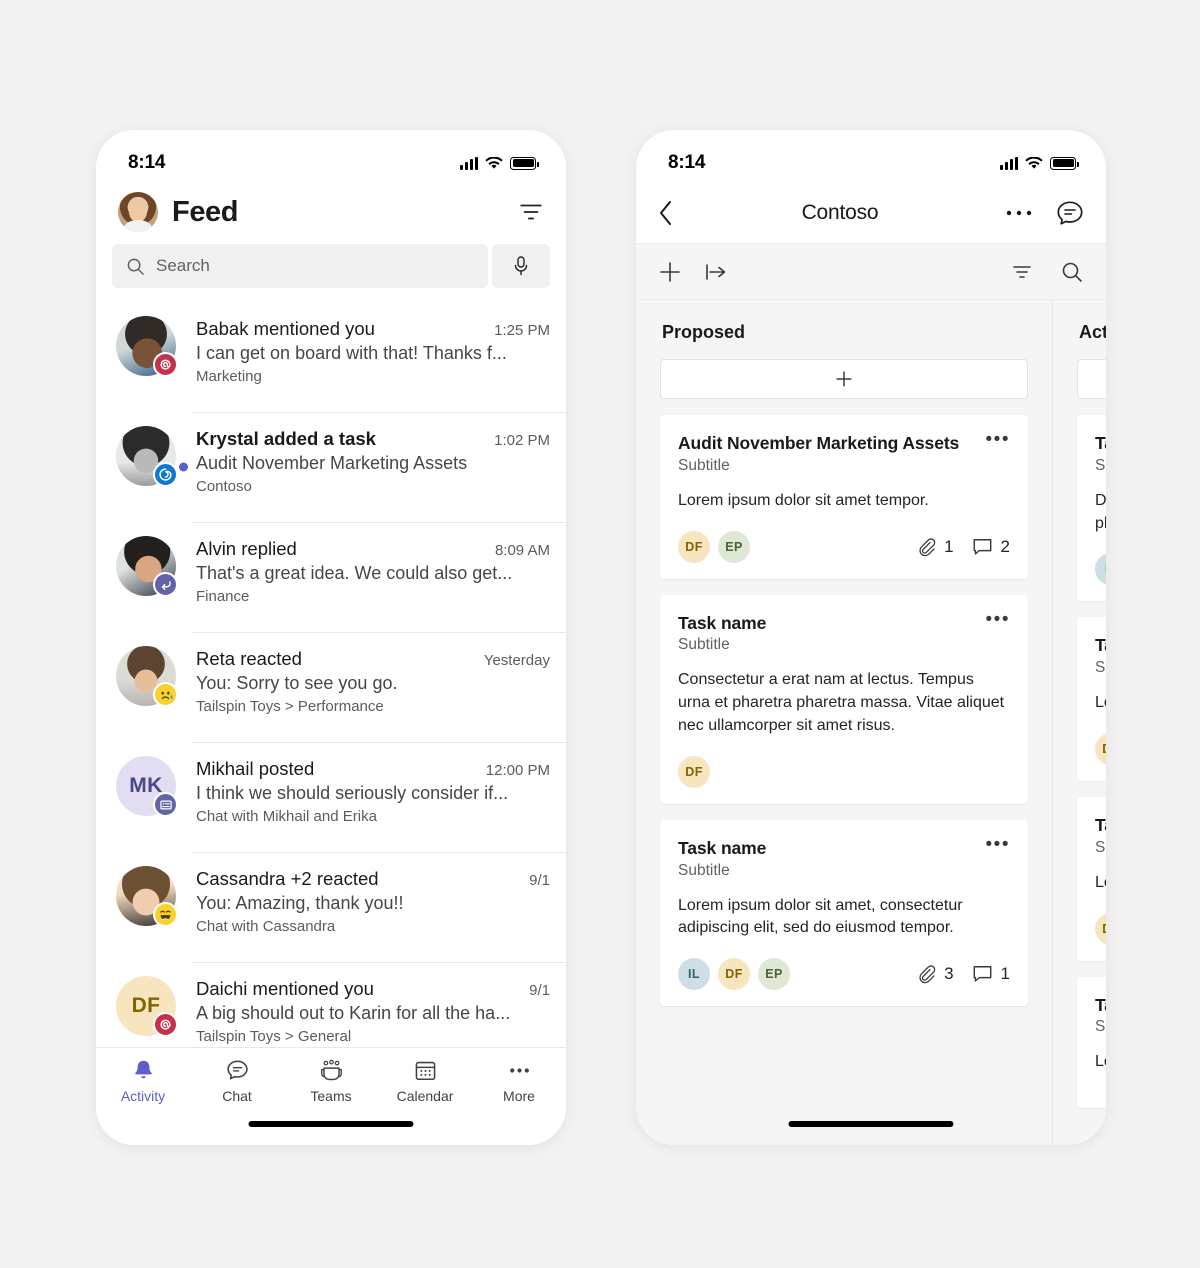  What do you see at coordinates (704, 332) in the screenshot?
I see `bucket-title: Proposed` at bounding box center [704, 332].